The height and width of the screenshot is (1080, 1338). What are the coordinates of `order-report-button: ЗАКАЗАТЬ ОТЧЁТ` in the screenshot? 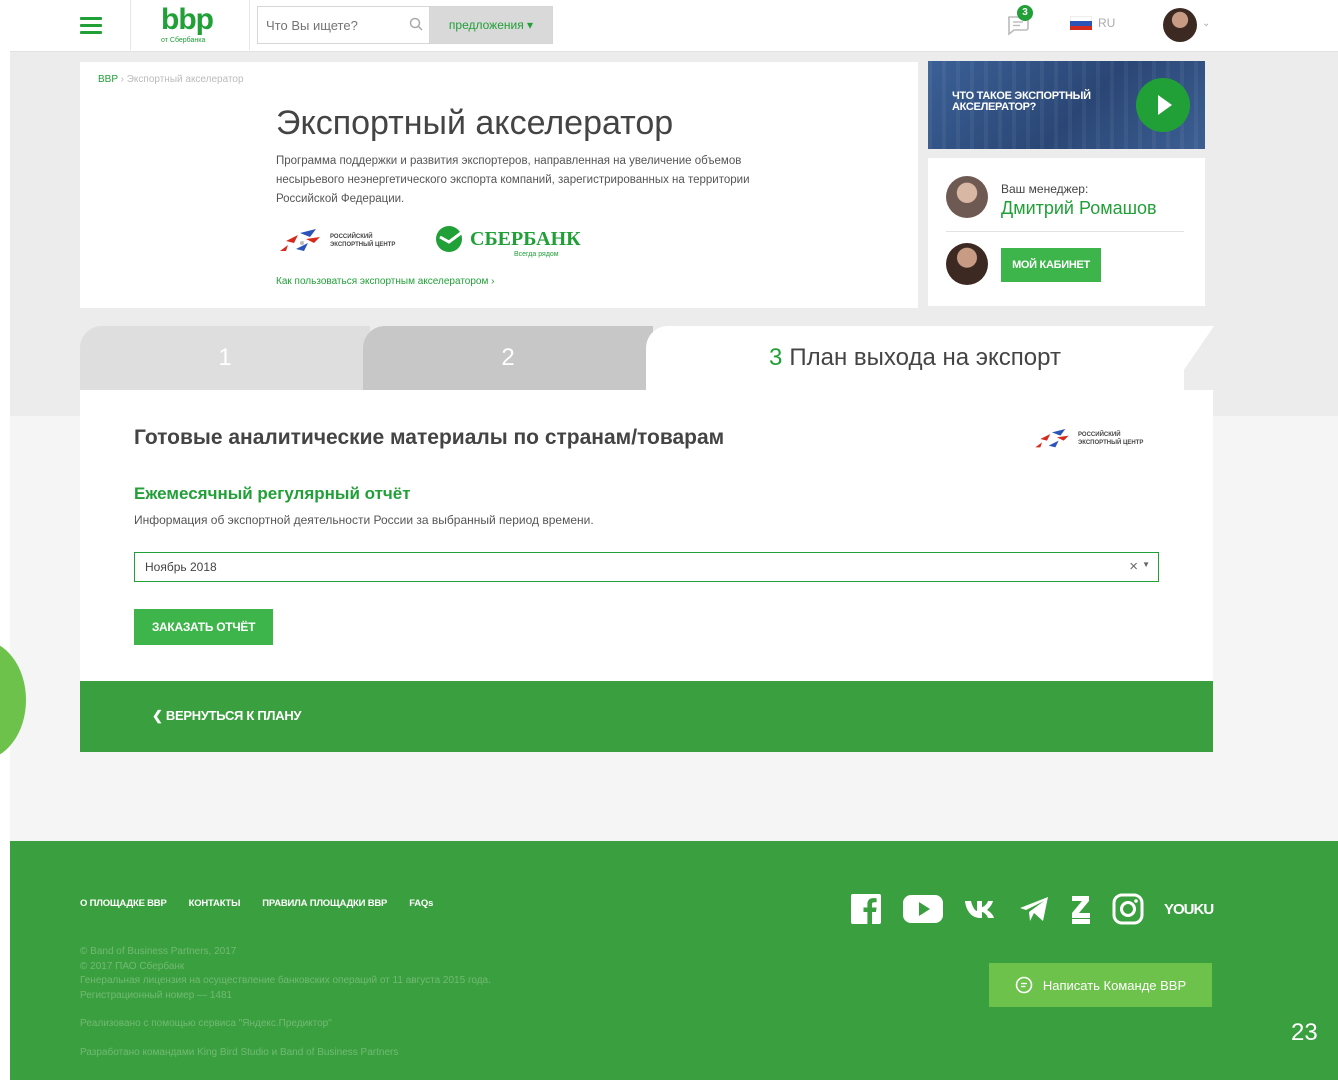 It's located at (203, 627).